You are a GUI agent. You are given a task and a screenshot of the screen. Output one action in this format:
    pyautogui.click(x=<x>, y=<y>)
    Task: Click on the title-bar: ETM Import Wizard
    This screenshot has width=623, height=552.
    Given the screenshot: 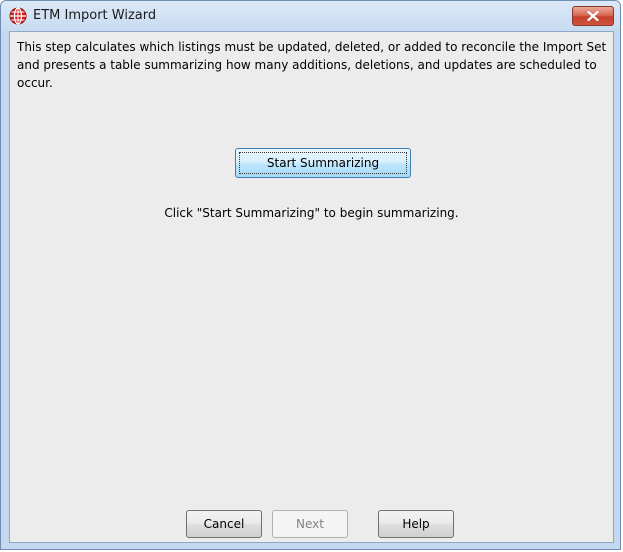 What is the action you would take?
    pyautogui.click(x=310, y=16)
    